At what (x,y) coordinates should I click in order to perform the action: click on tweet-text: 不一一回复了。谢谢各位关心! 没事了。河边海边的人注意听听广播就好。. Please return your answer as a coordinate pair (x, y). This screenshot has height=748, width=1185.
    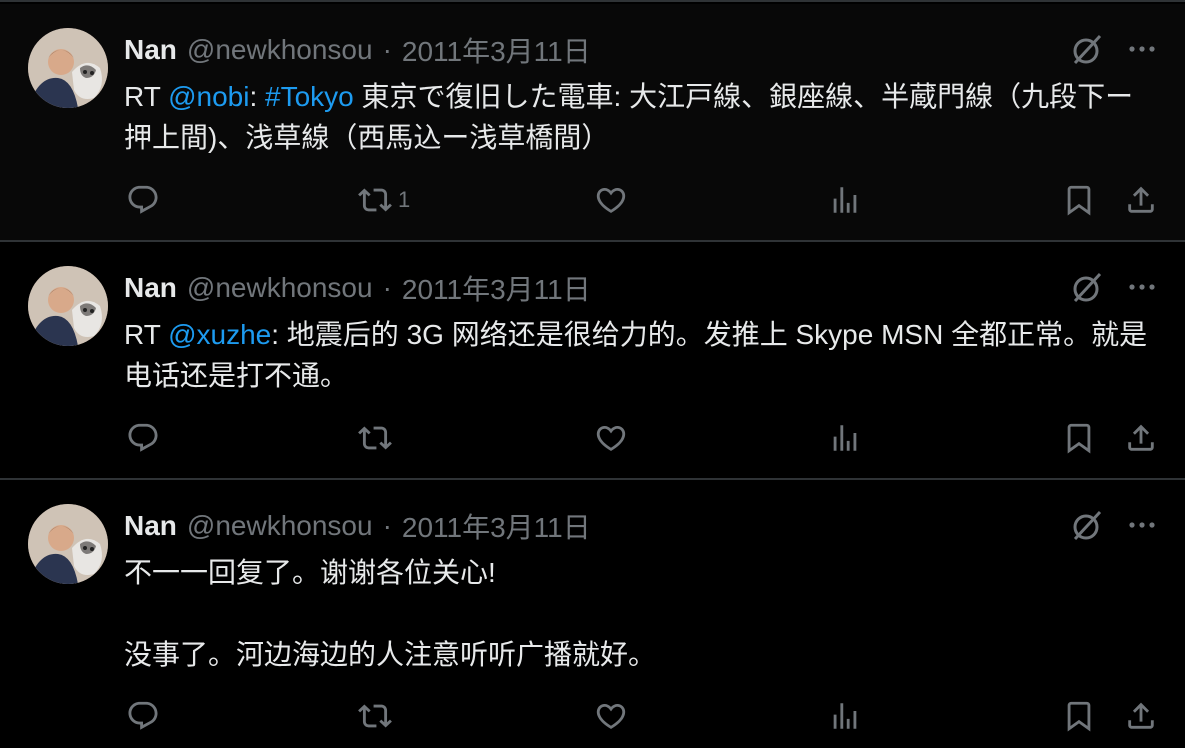
    Looking at the image, I should click on (641, 613).